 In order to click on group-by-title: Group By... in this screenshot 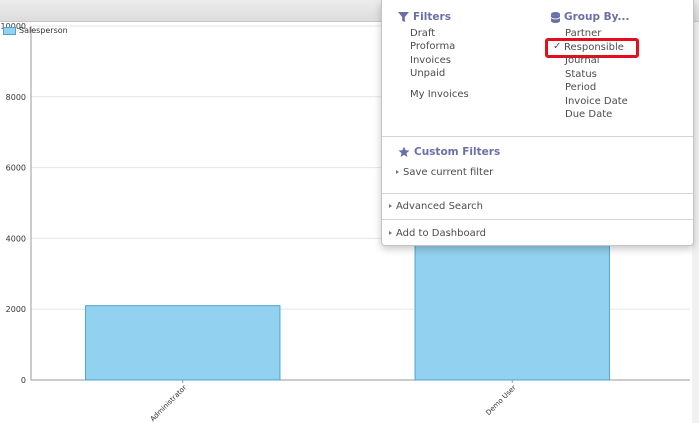, I will do `click(597, 17)`.